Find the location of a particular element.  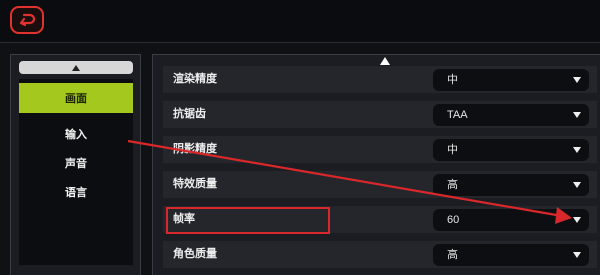

back-button is located at coordinates (27, 20).